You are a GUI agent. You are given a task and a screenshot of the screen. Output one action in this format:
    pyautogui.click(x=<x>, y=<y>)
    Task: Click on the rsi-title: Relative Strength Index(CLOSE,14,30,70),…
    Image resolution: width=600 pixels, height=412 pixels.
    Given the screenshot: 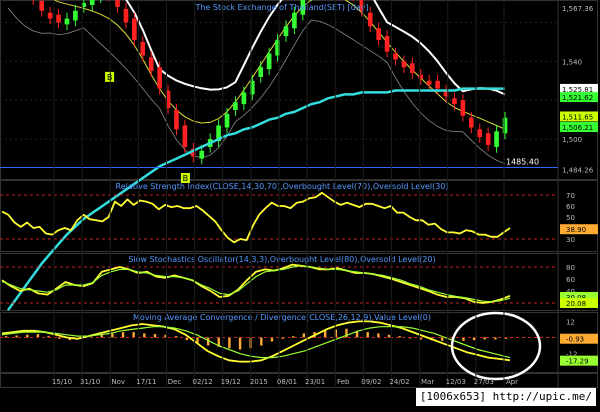 What is the action you would take?
    pyautogui.click(x=282, y=186)
    